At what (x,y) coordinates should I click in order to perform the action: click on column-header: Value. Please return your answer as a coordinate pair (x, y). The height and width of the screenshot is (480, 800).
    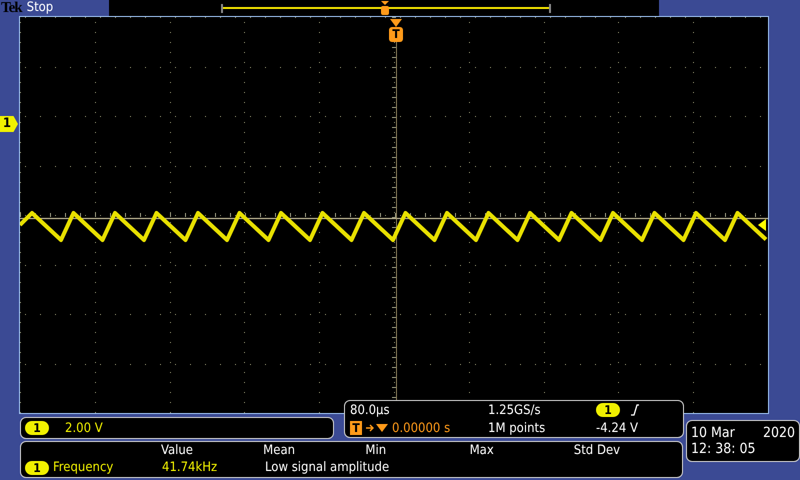
    Looking at the image, I should click on (177, 450).